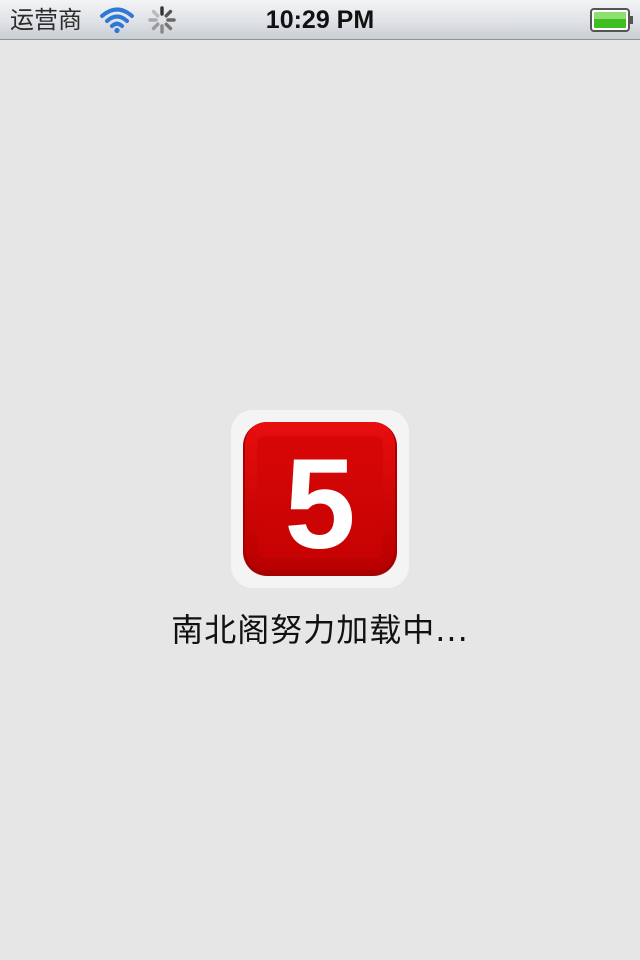 This screenshot has width=640, height=960. I want to click on status-bar: 运营商 10:29 PM, so click(320, 20).